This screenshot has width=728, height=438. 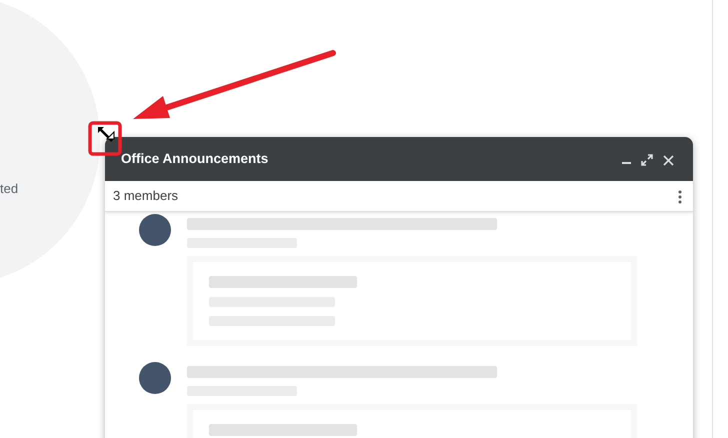 I want to click on member-count: 3 members, so click(x=145, y=196).